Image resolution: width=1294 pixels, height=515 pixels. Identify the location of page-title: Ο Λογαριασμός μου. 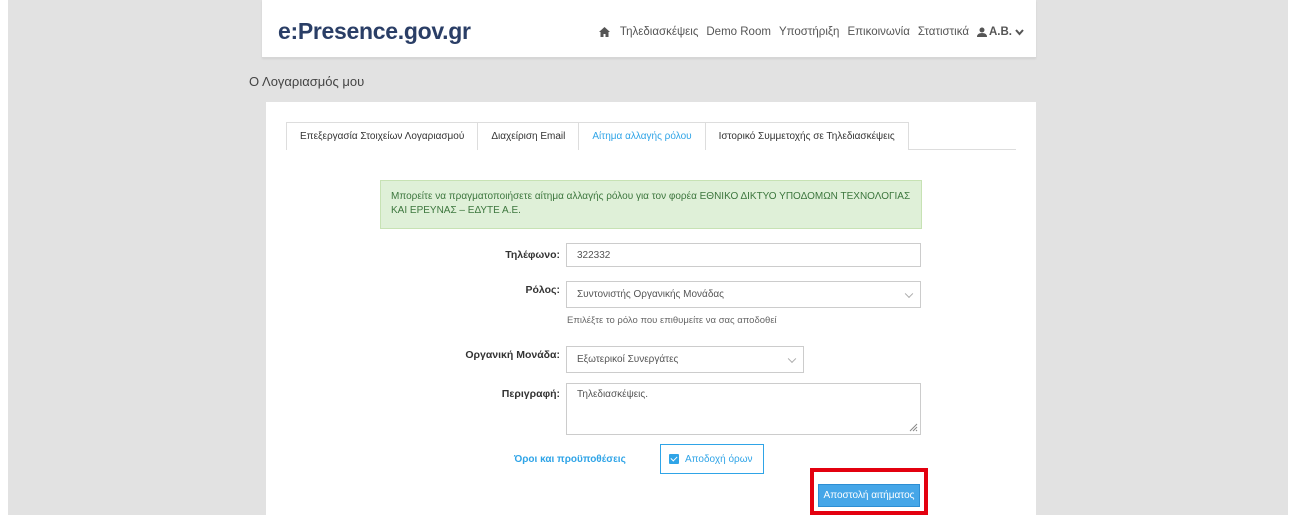
(307, 81).